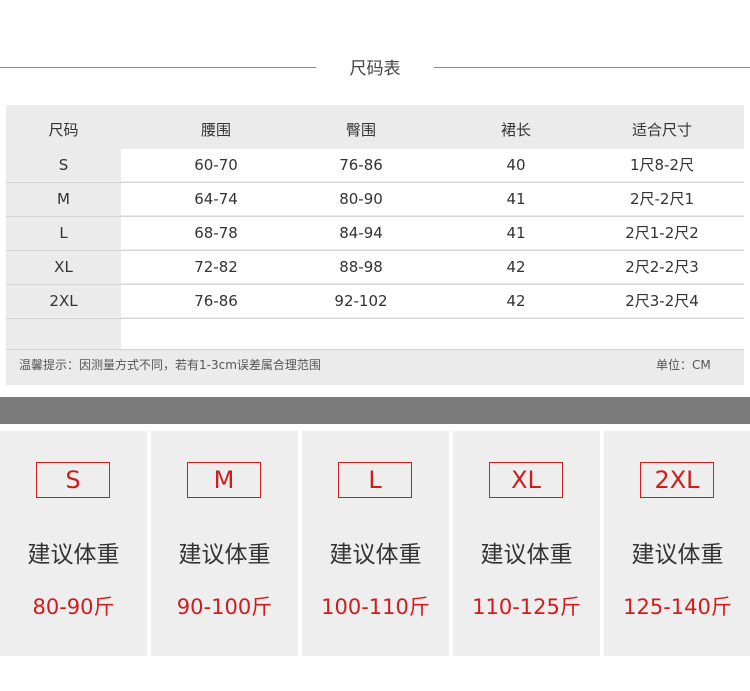 The image size is (750, 691). I want to click on row-skirt-length: 40, so click(516, 165).